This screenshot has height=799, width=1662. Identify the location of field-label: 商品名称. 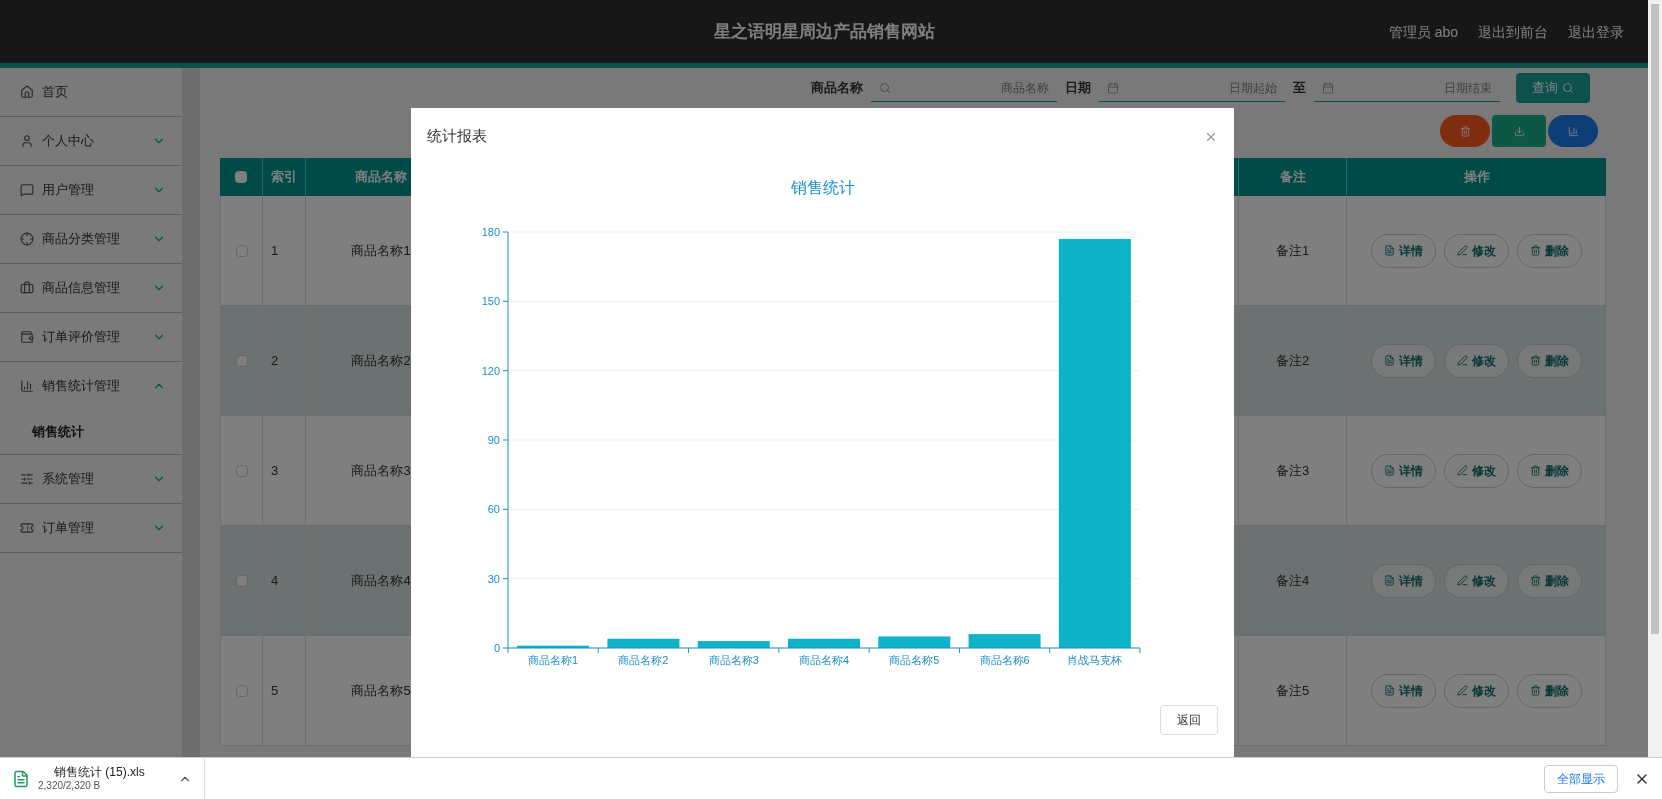
(837, 88).